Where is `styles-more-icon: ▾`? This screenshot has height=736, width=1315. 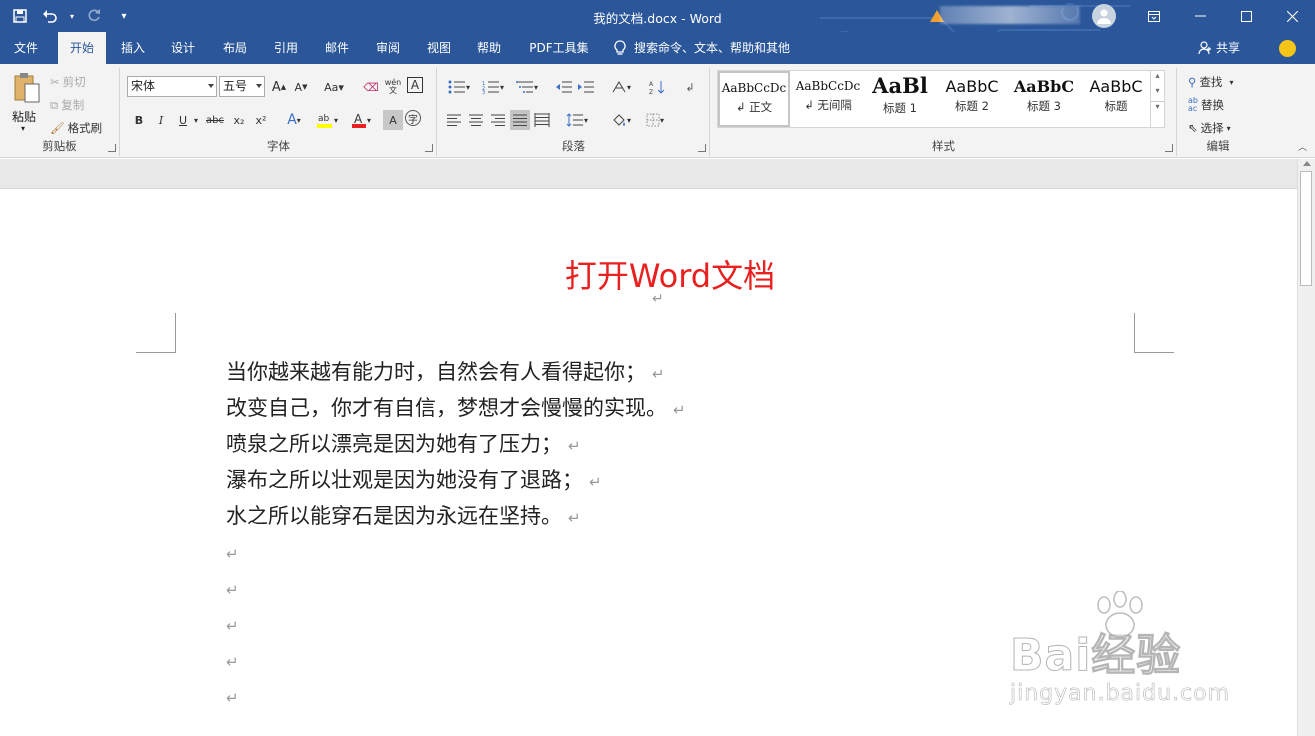
styles-more-icon: ▾ is located at coordinates (1157, 106).